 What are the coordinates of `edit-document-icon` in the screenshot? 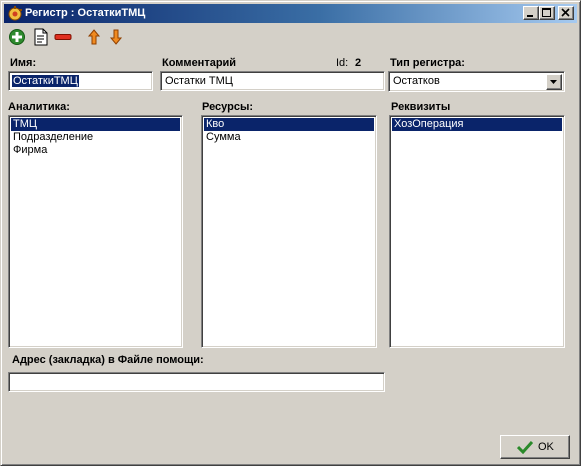 It's located at (41, 37).